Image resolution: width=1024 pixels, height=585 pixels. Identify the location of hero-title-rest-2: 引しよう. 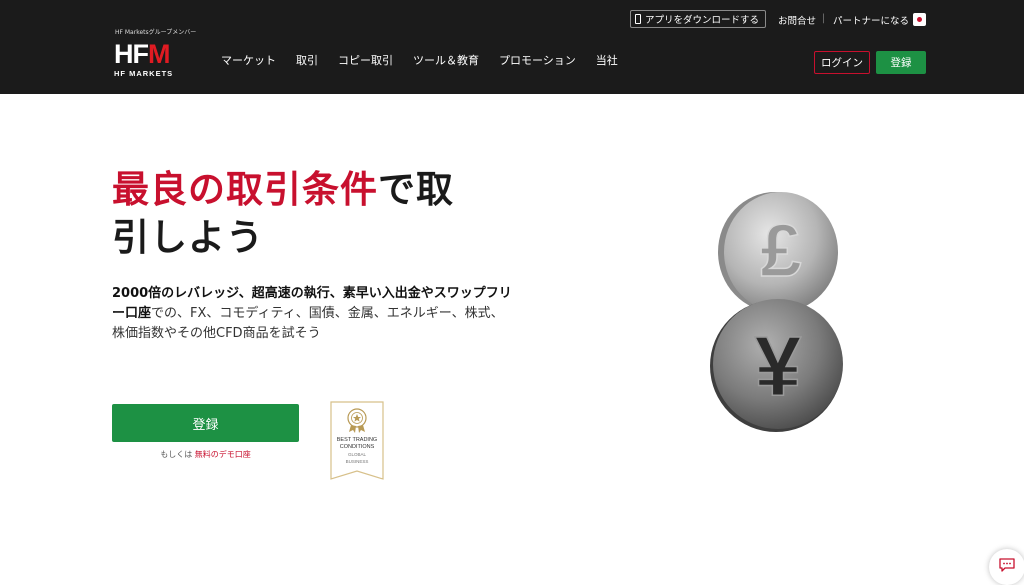
(188, 237).